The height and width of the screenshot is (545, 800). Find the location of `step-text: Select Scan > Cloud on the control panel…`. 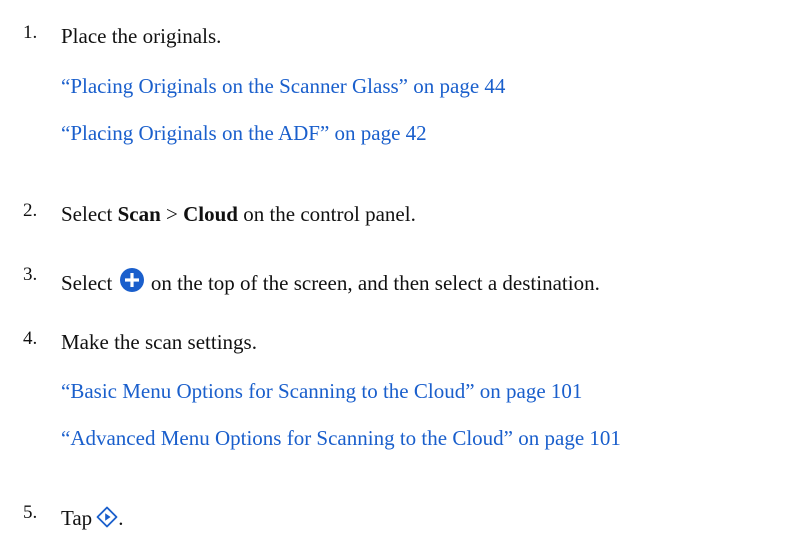

step-text: Select Scan > Cloud on the control panel… is located at coordinates (238, 214).